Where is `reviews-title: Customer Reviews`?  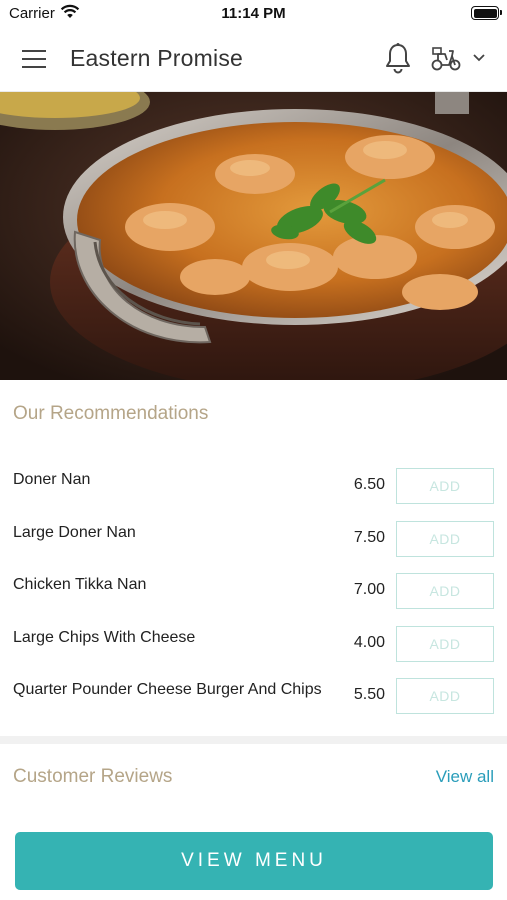 reviews-title: Customer Reviews is located at coordinates (93, 776).